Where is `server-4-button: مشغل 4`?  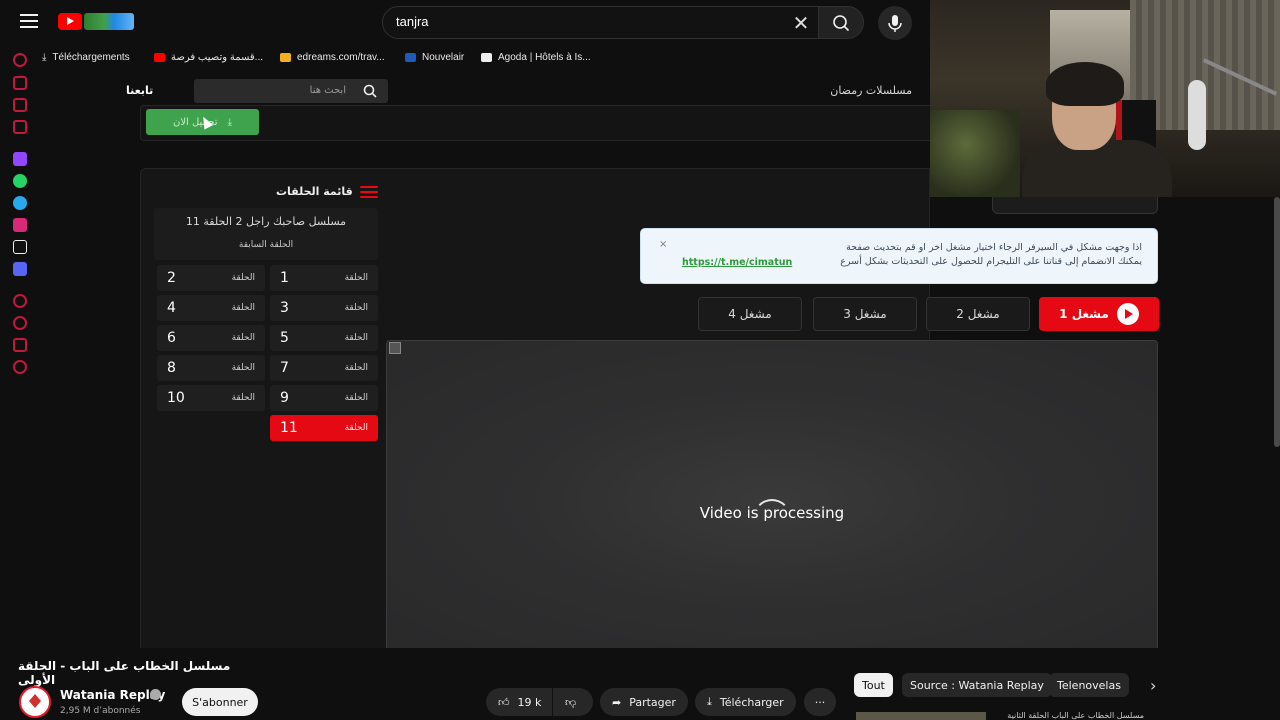 server-4-button: مشغل 4 is located at coordinates (750, 314).